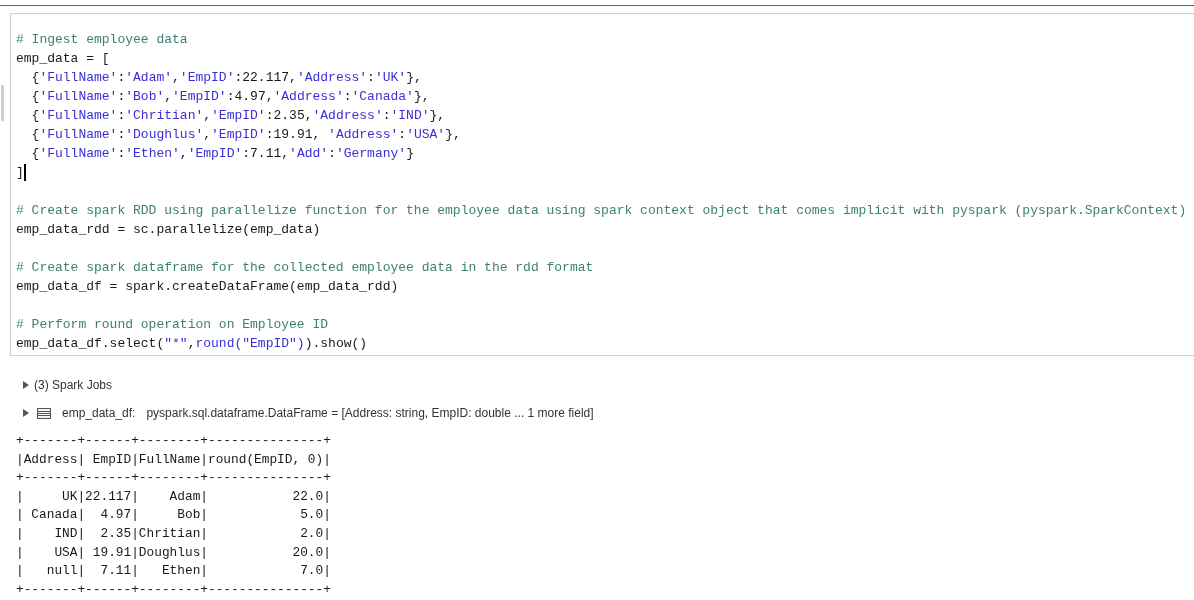  Describe the element at coordinates (173, 552) in the screenshot. I see `output-line: | USA| 19.91|Doughlus| 20.0|` at that location.